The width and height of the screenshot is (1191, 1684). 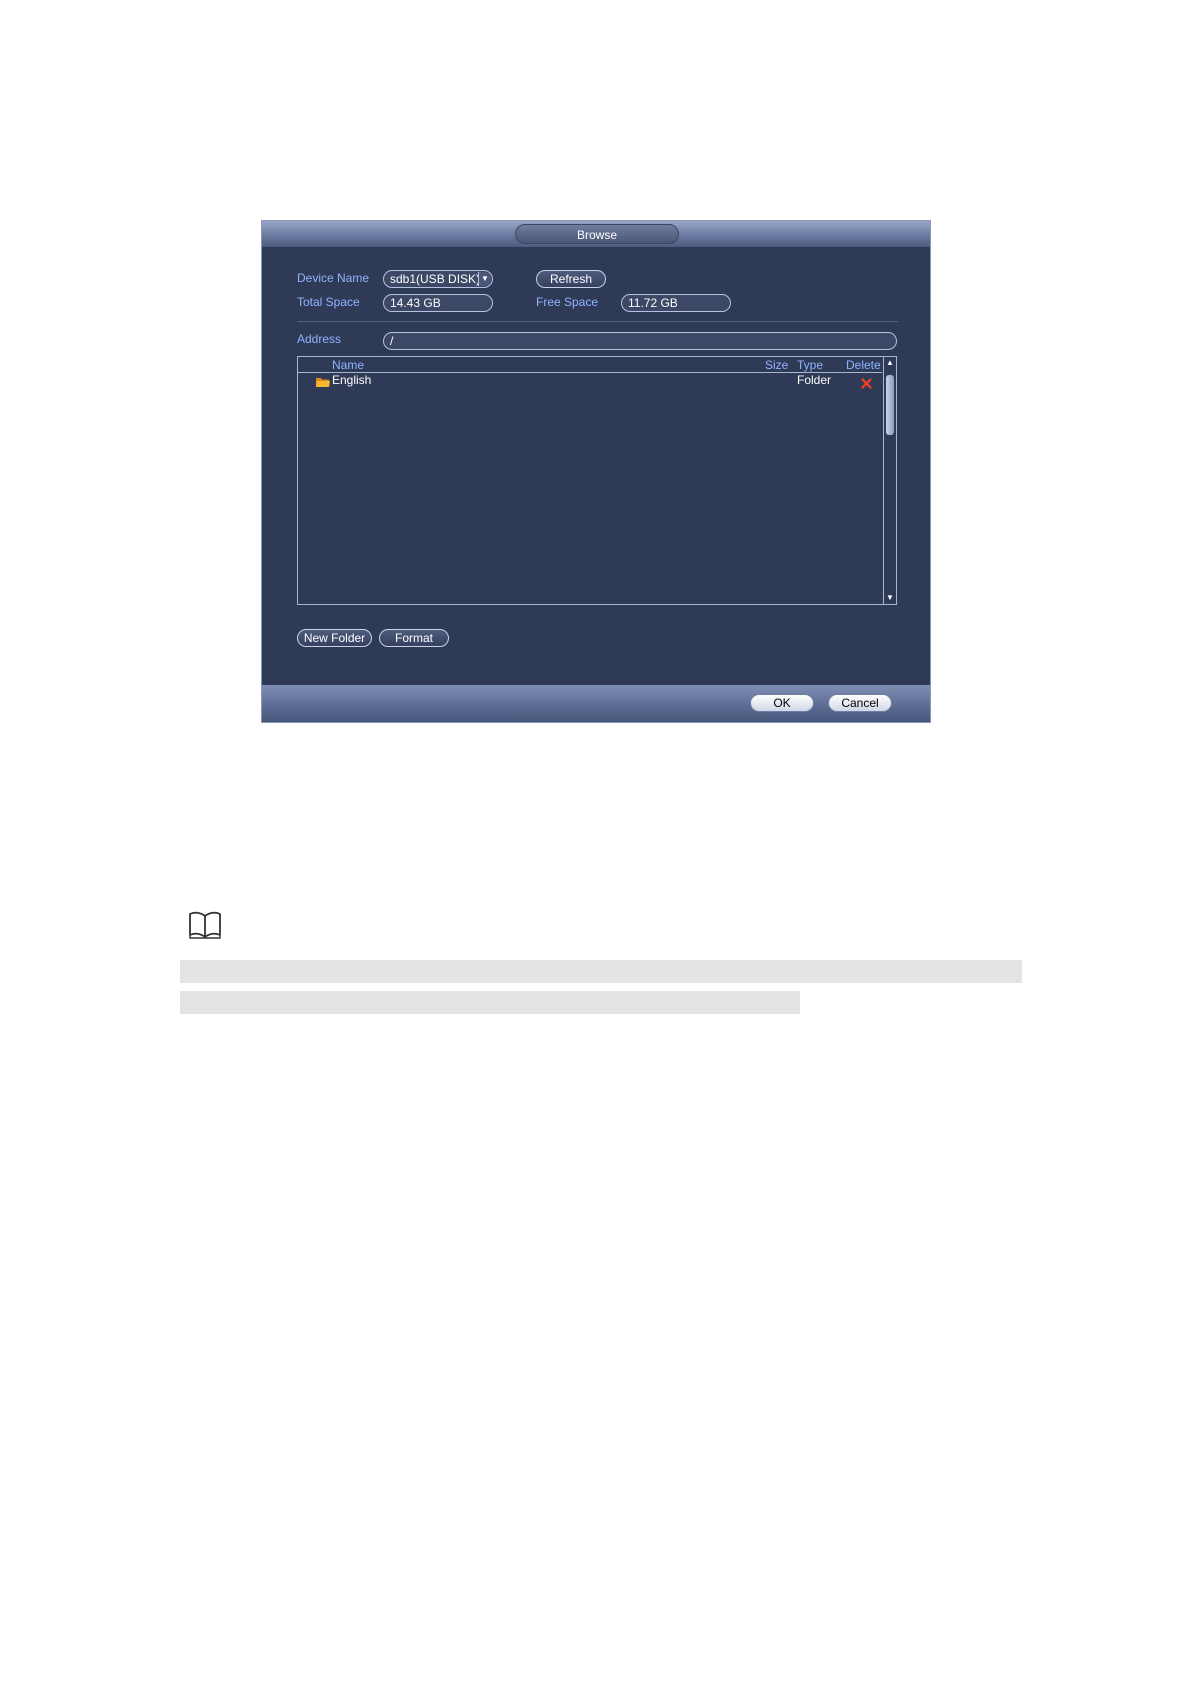 I want to click on refresh-button: Refresh, so click(x=571, y=279).